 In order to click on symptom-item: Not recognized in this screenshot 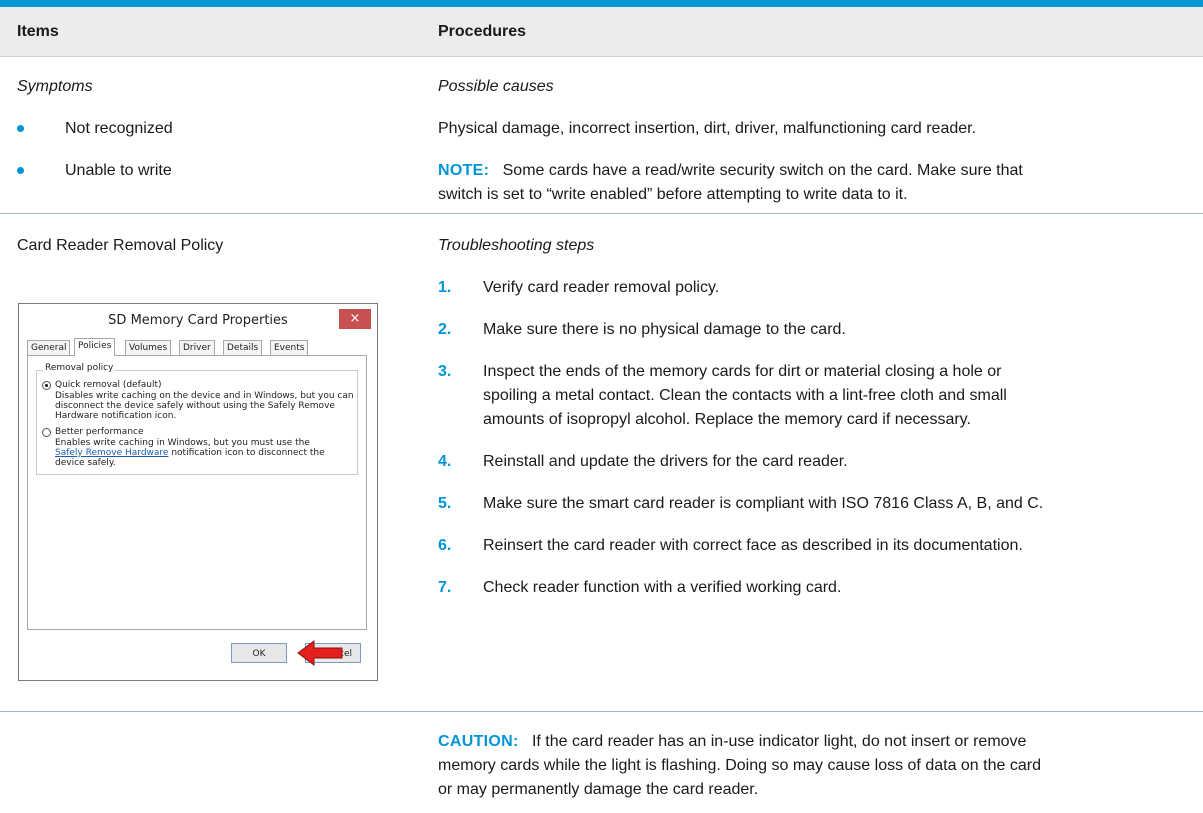, I will do `click(119, 128)`.